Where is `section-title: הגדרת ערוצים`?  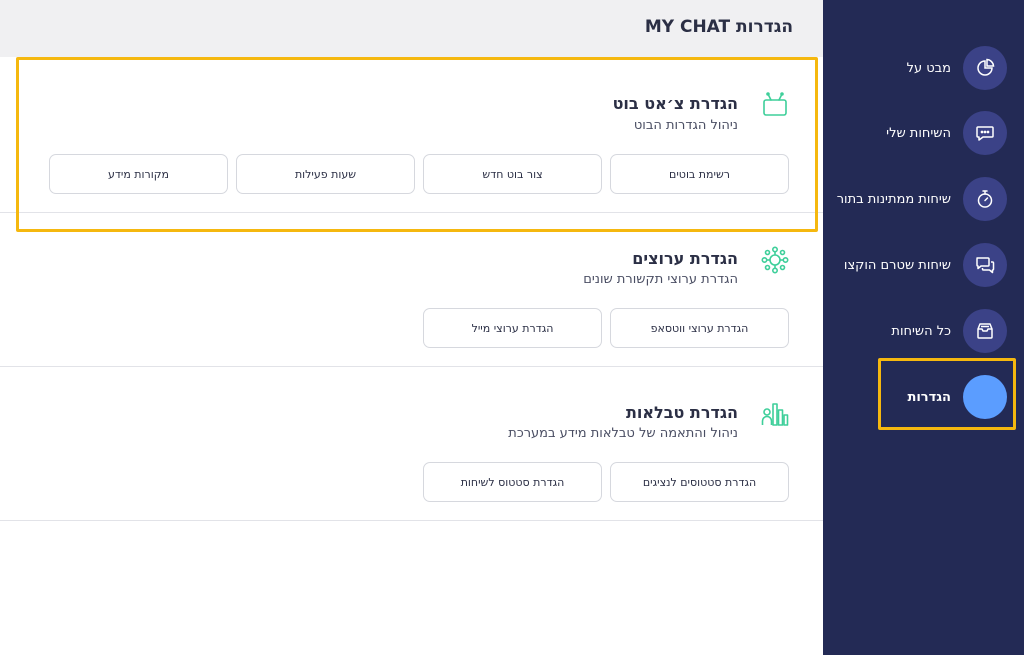 section-title: הגדרת ערוצים is located at coordinates (685, 258).